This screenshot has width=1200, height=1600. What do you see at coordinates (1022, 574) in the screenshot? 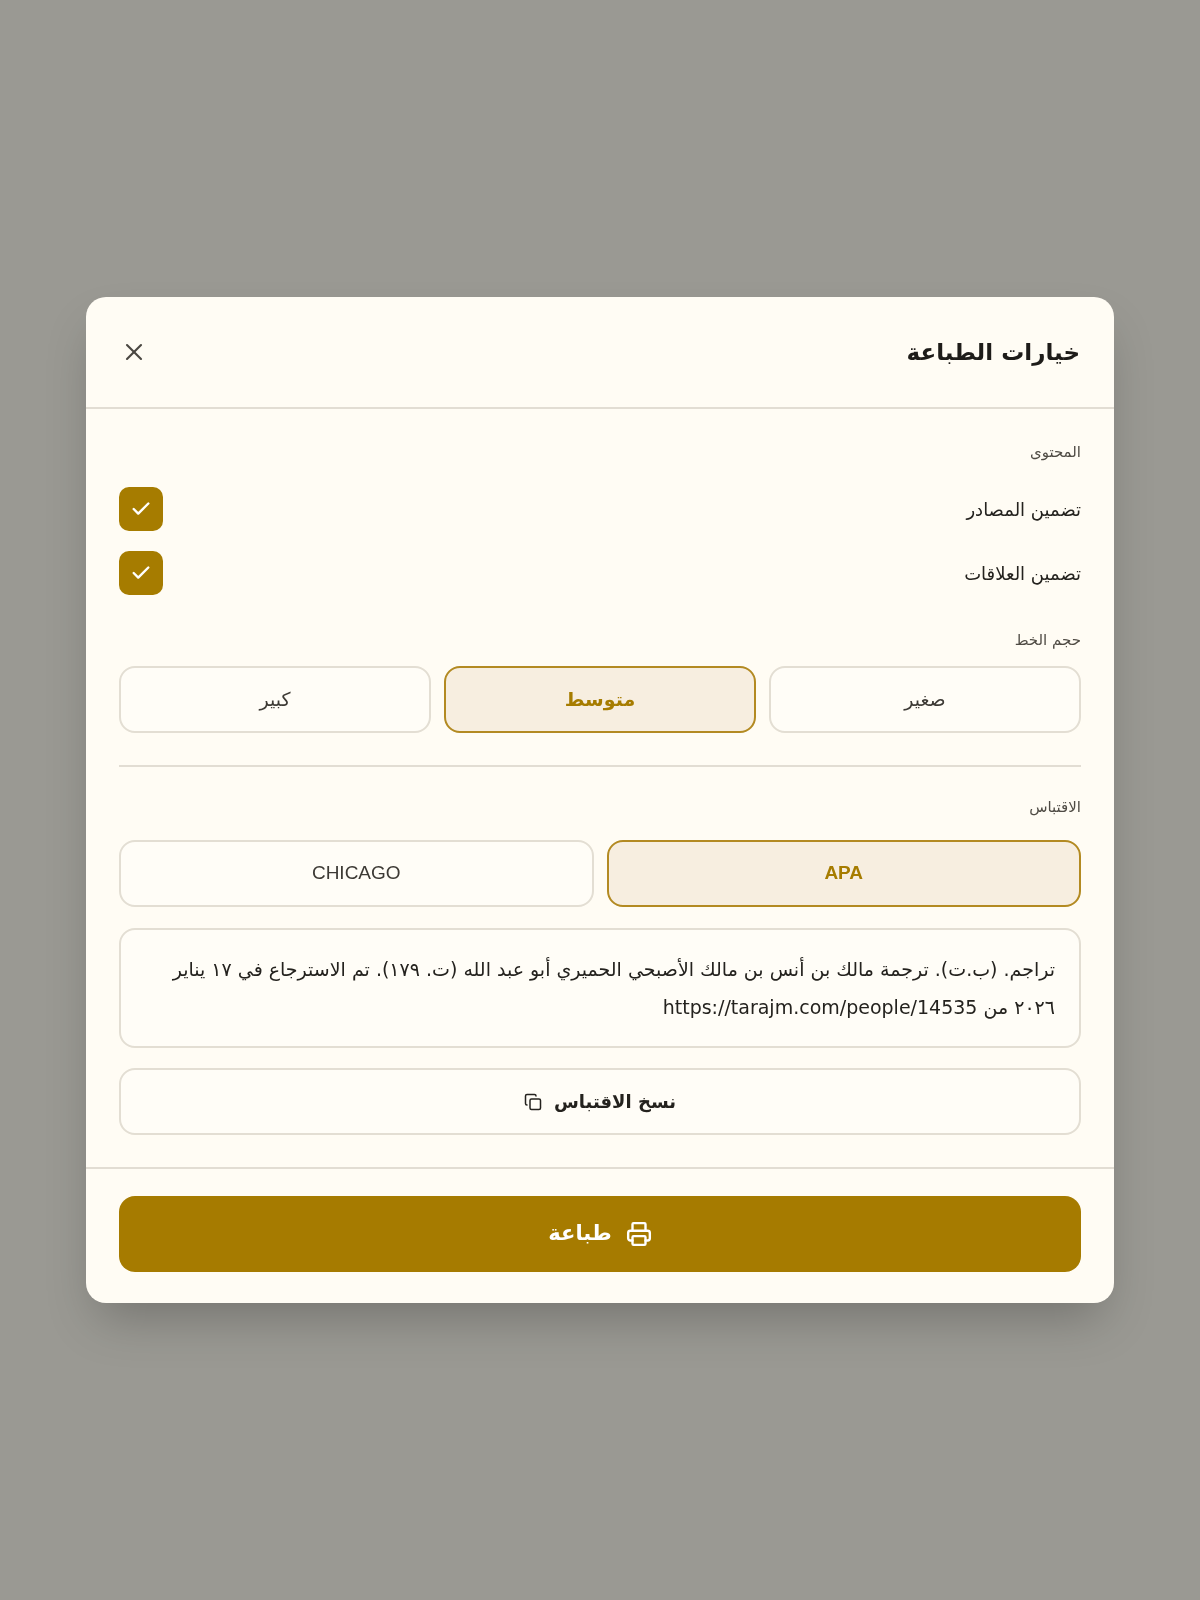
I see `checkbox-label: تضمين العلاقات` at bounding box center [1022, 574].